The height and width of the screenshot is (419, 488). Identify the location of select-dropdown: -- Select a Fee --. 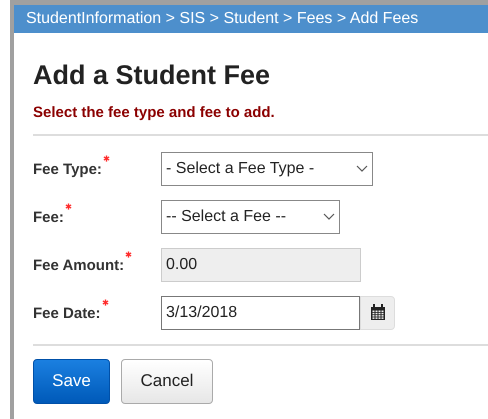
(250, 217).